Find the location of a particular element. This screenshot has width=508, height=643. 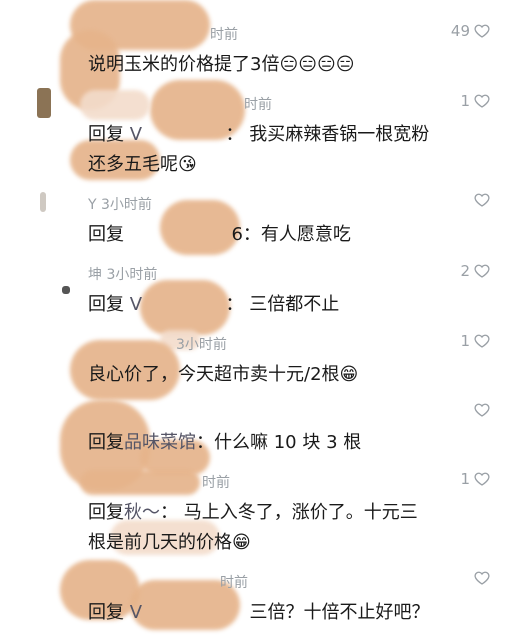

like-count: 2 is located at coordinates (465, 271).